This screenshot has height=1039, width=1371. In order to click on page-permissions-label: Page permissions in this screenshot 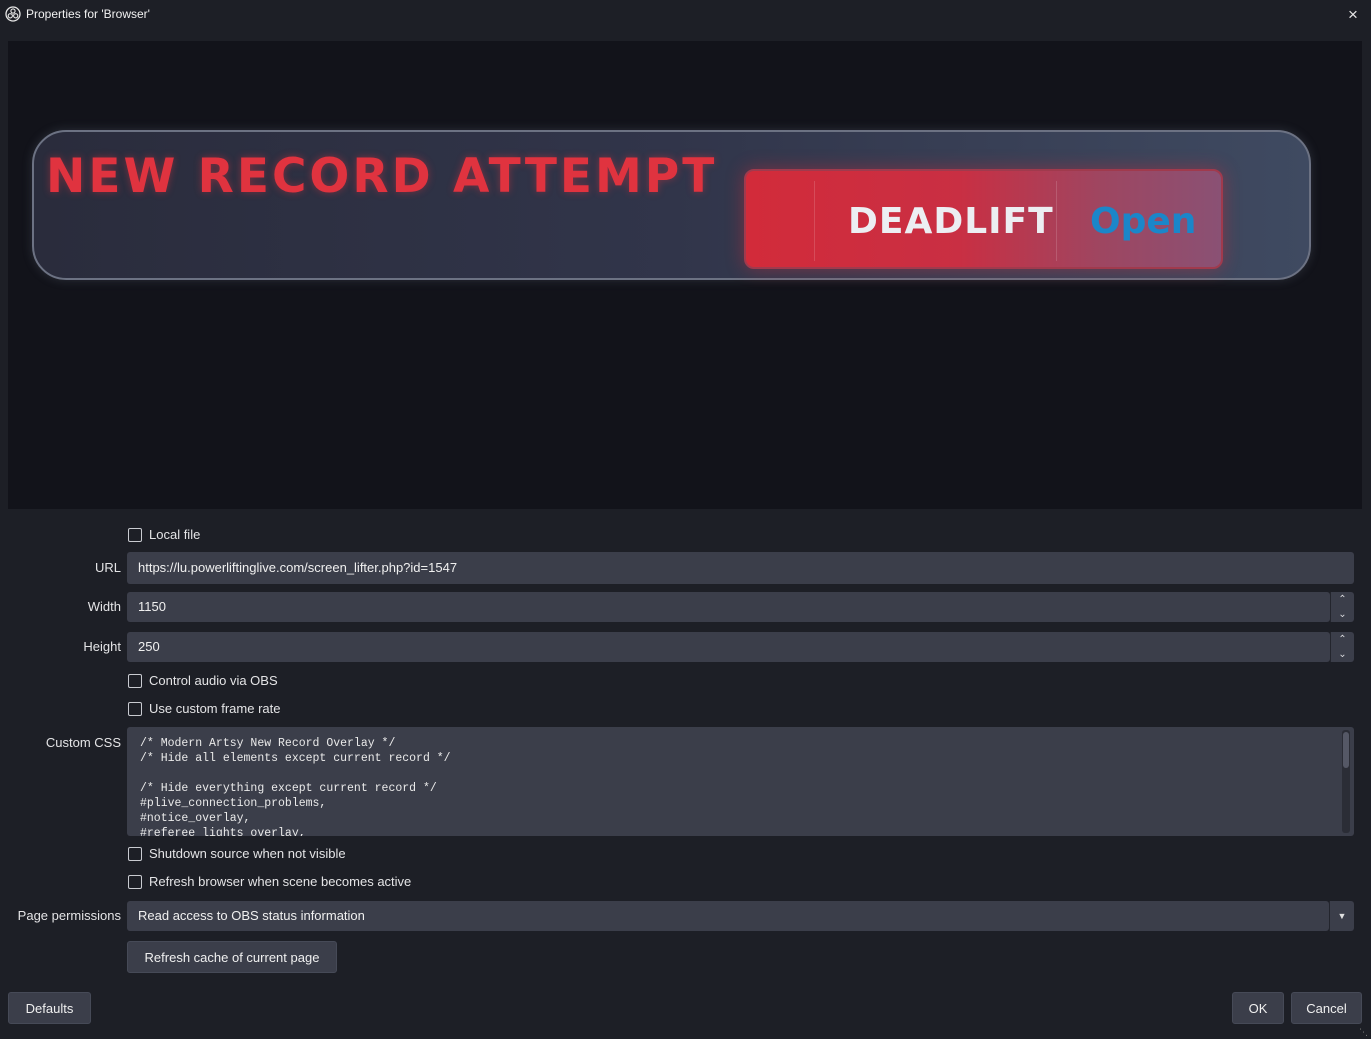, I will do `click(69, 915)`.